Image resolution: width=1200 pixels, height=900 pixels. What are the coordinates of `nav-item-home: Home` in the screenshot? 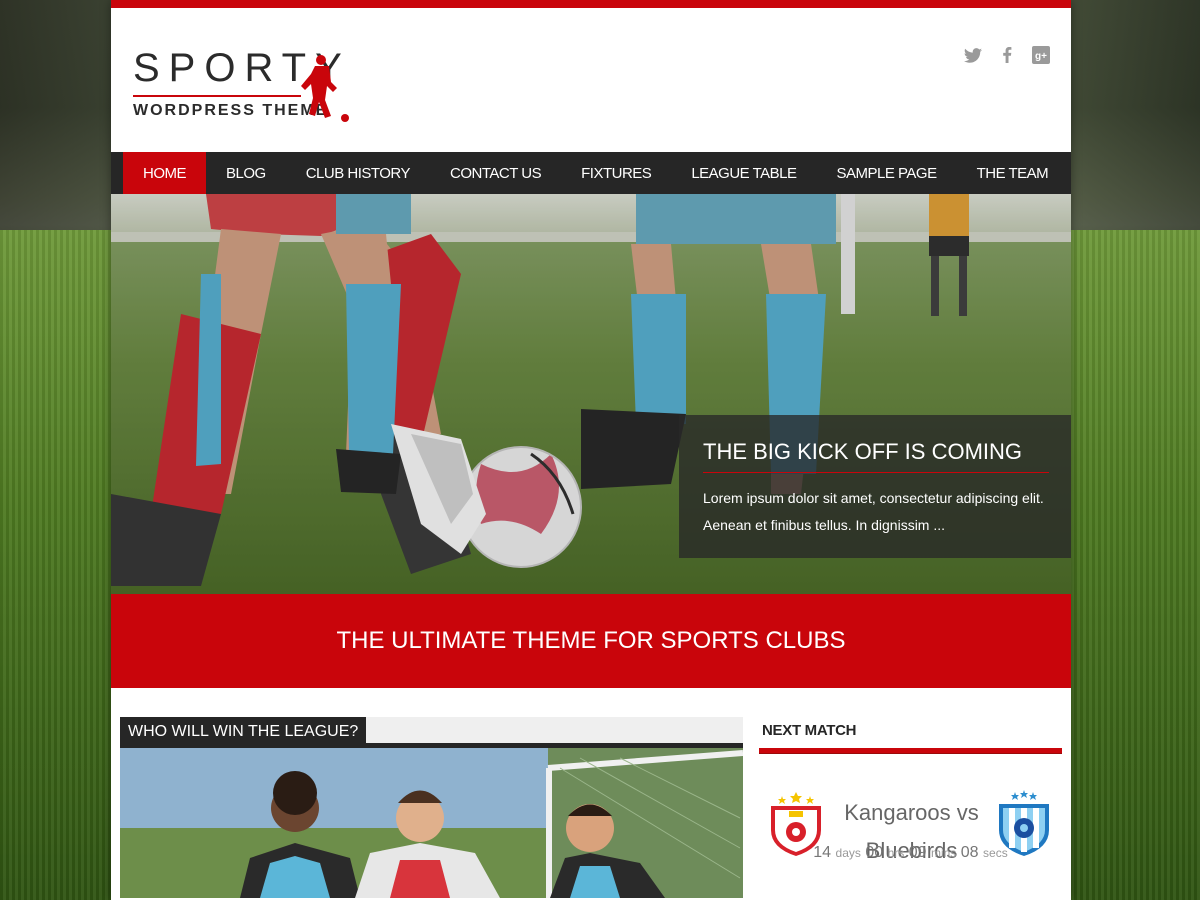 It's located at (164, 173).